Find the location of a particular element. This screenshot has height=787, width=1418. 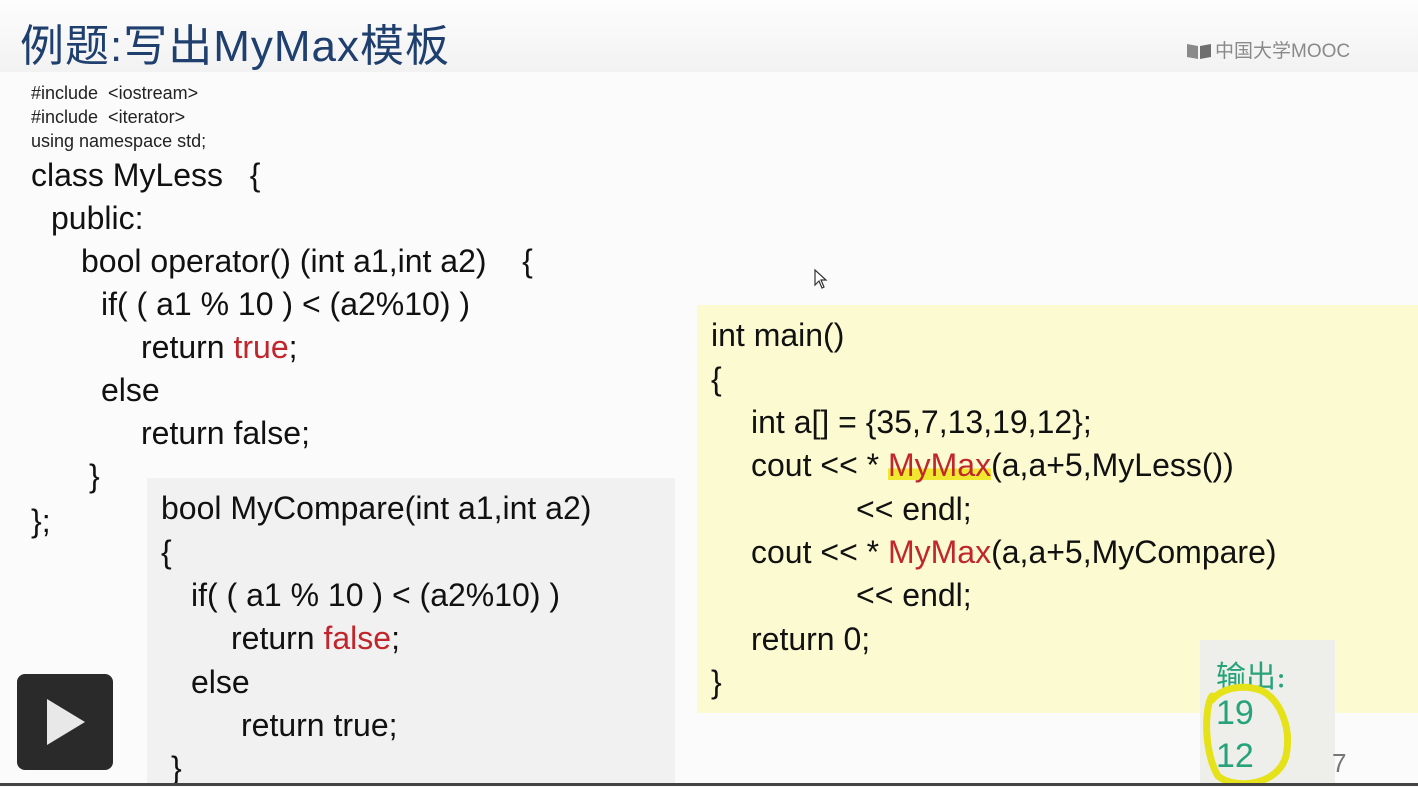

play-button is located at coordinates (65, 722).